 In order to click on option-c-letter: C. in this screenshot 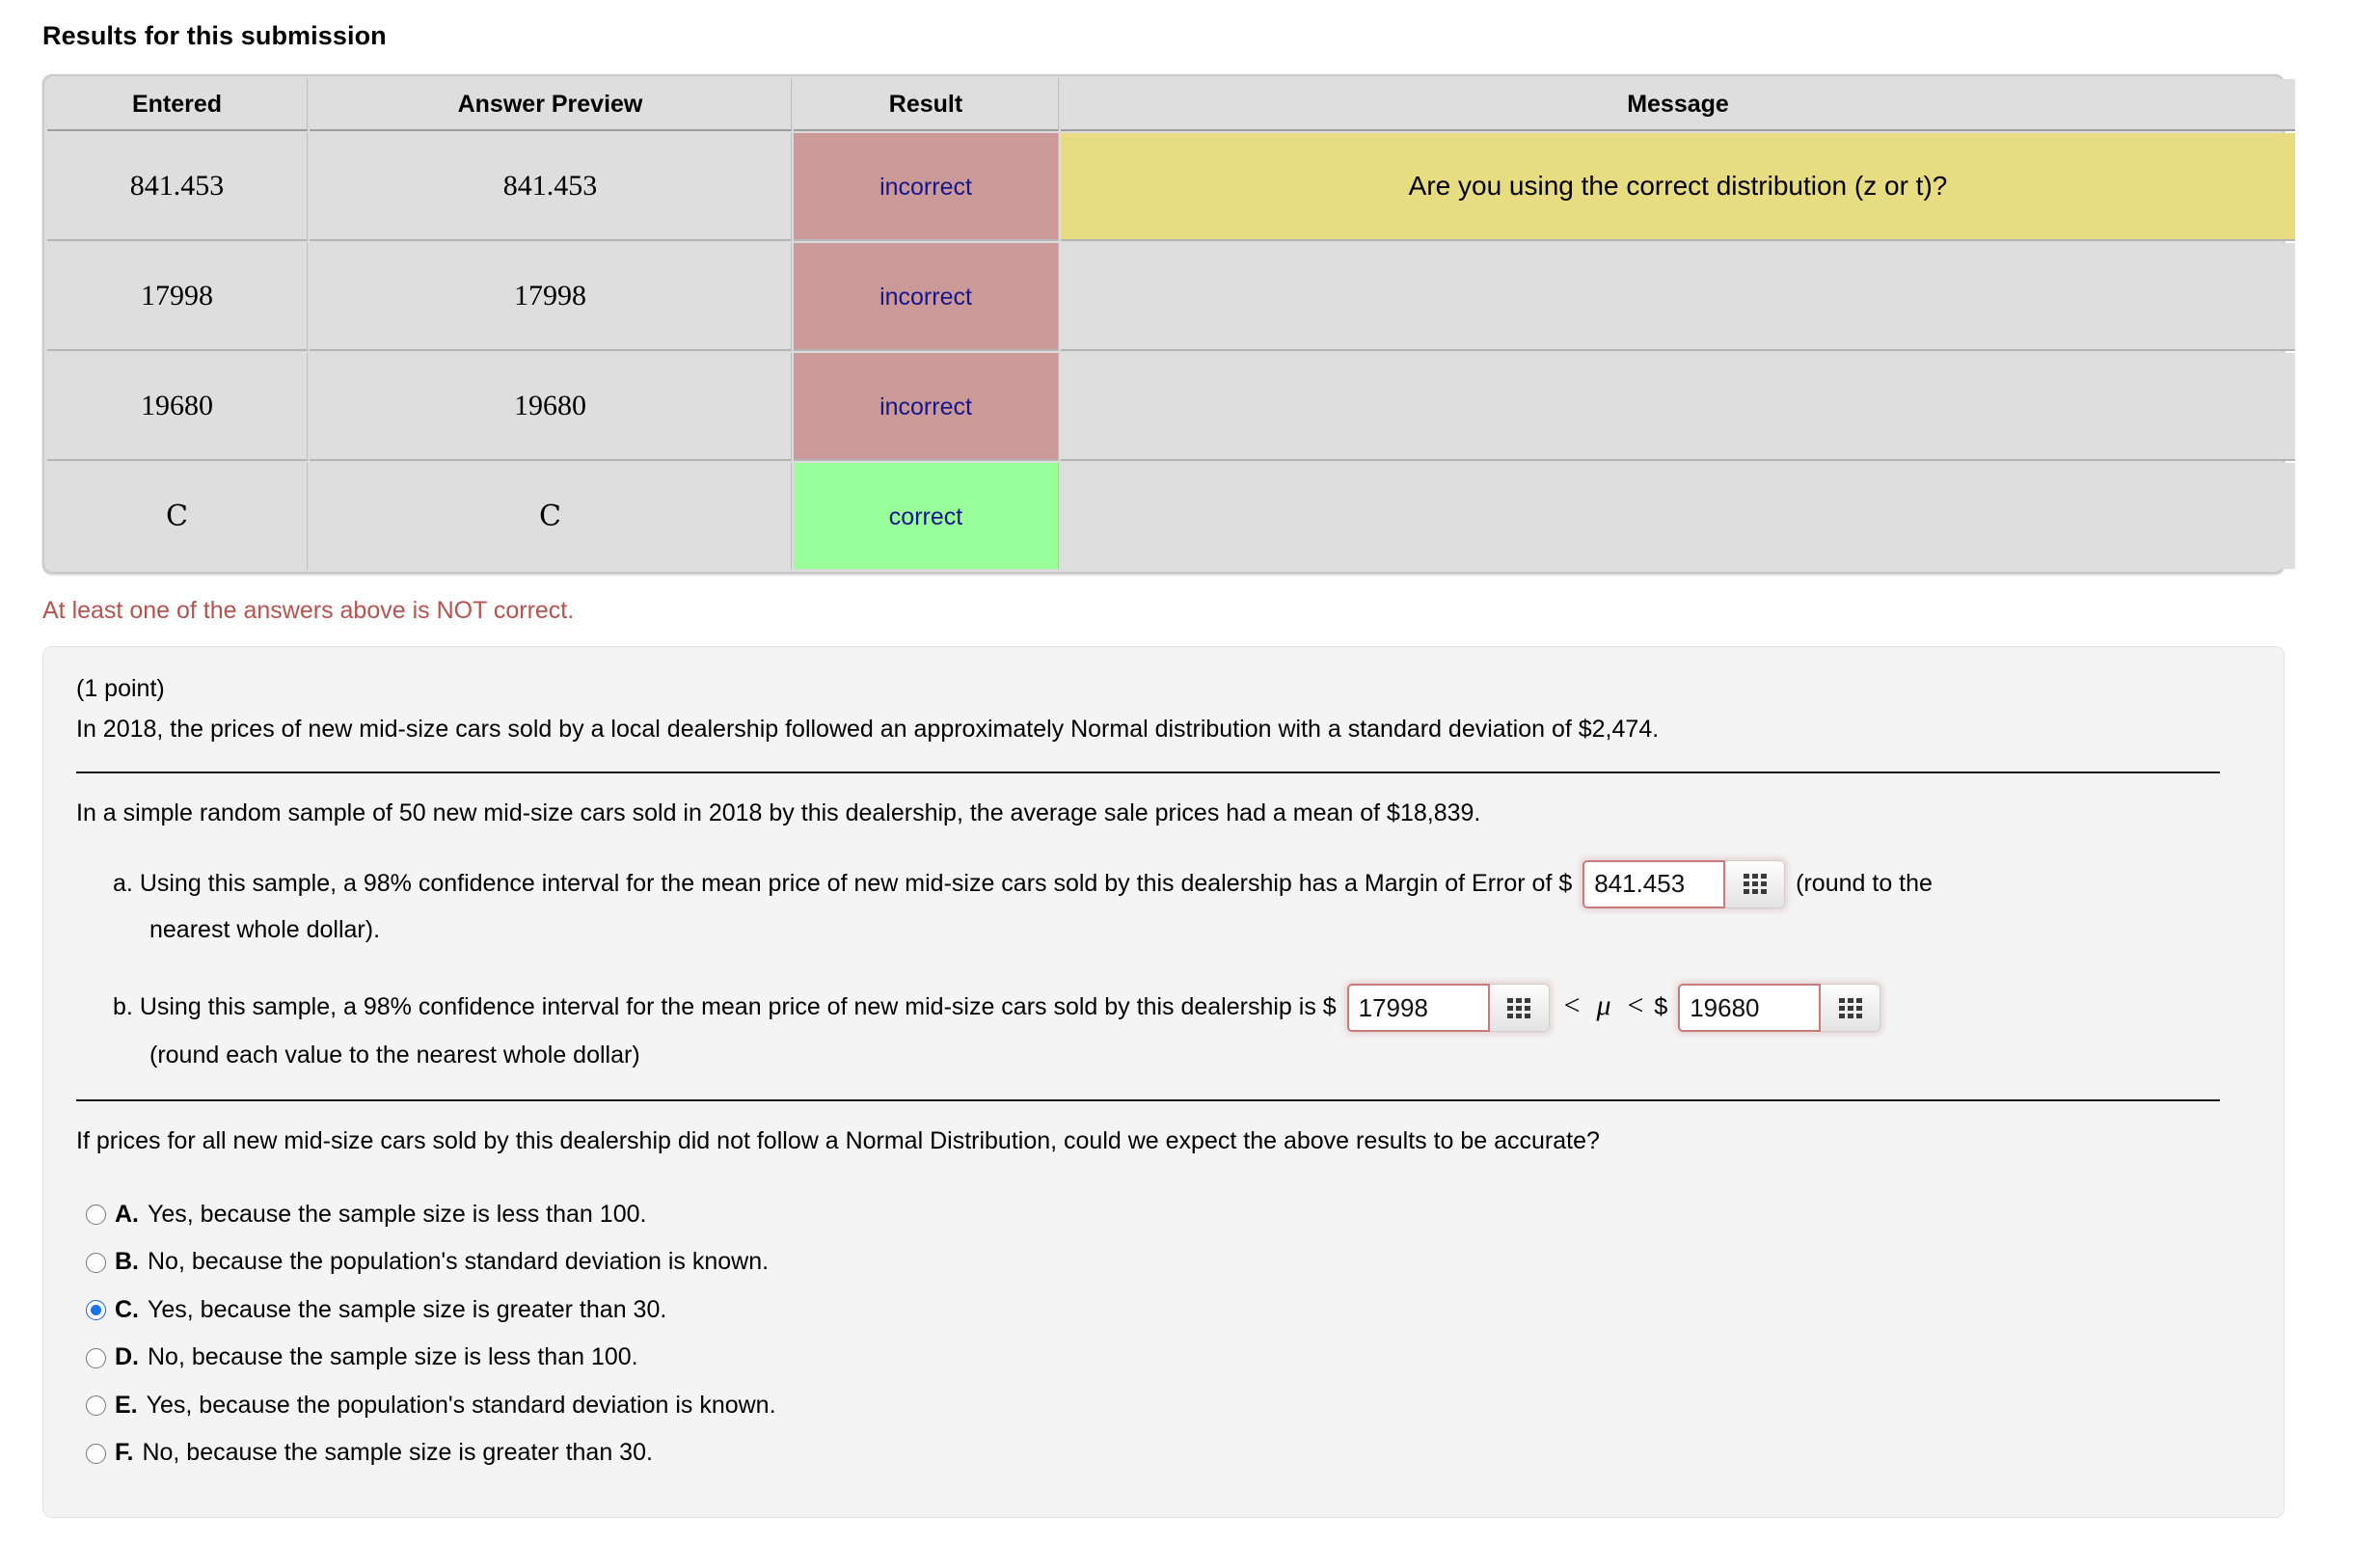, I will do `click(127, 1309)`.